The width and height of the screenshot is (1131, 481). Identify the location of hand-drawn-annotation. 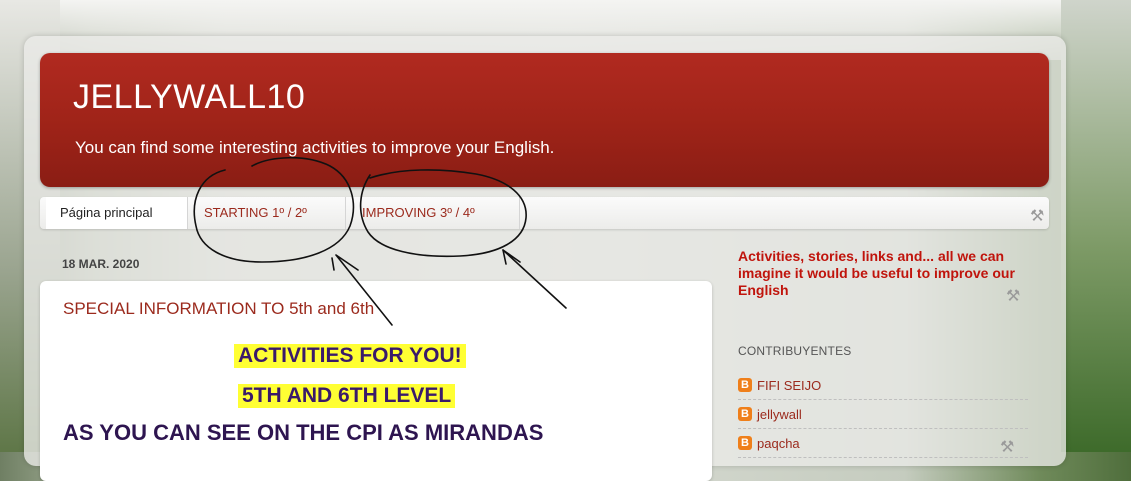
(380, 241).